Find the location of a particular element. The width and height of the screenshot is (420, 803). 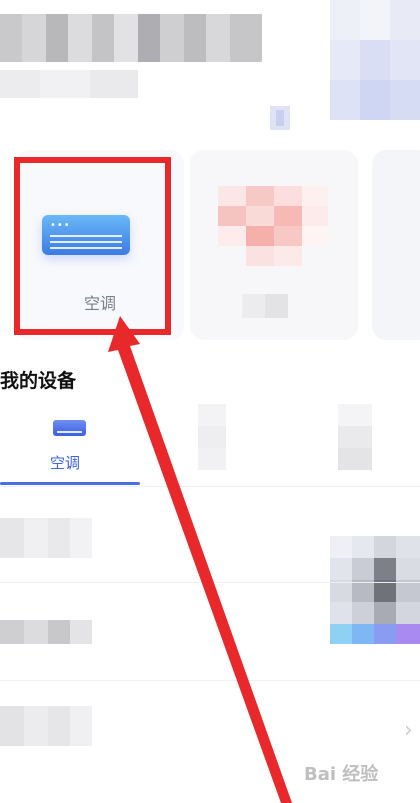

air-conditioner-tab-icon is located at coordinates (69, 428).